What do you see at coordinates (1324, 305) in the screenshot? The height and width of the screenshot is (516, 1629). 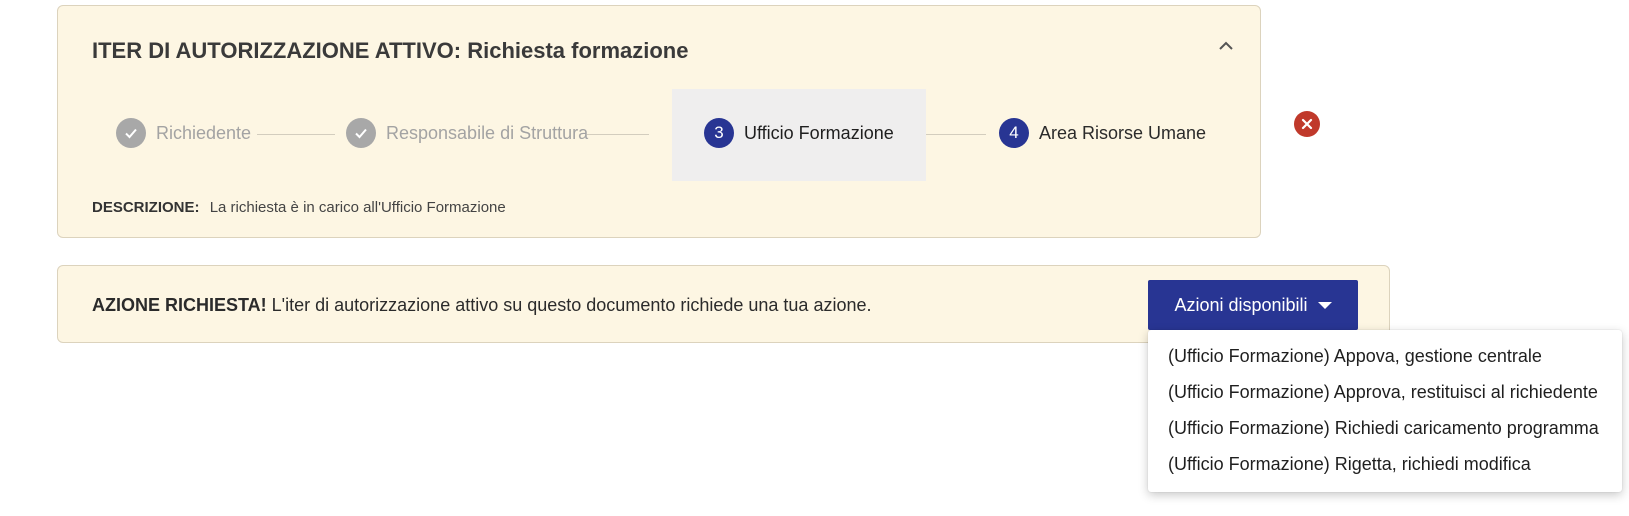 I see `caret-down-icon` at bounding box center [1324, 305].